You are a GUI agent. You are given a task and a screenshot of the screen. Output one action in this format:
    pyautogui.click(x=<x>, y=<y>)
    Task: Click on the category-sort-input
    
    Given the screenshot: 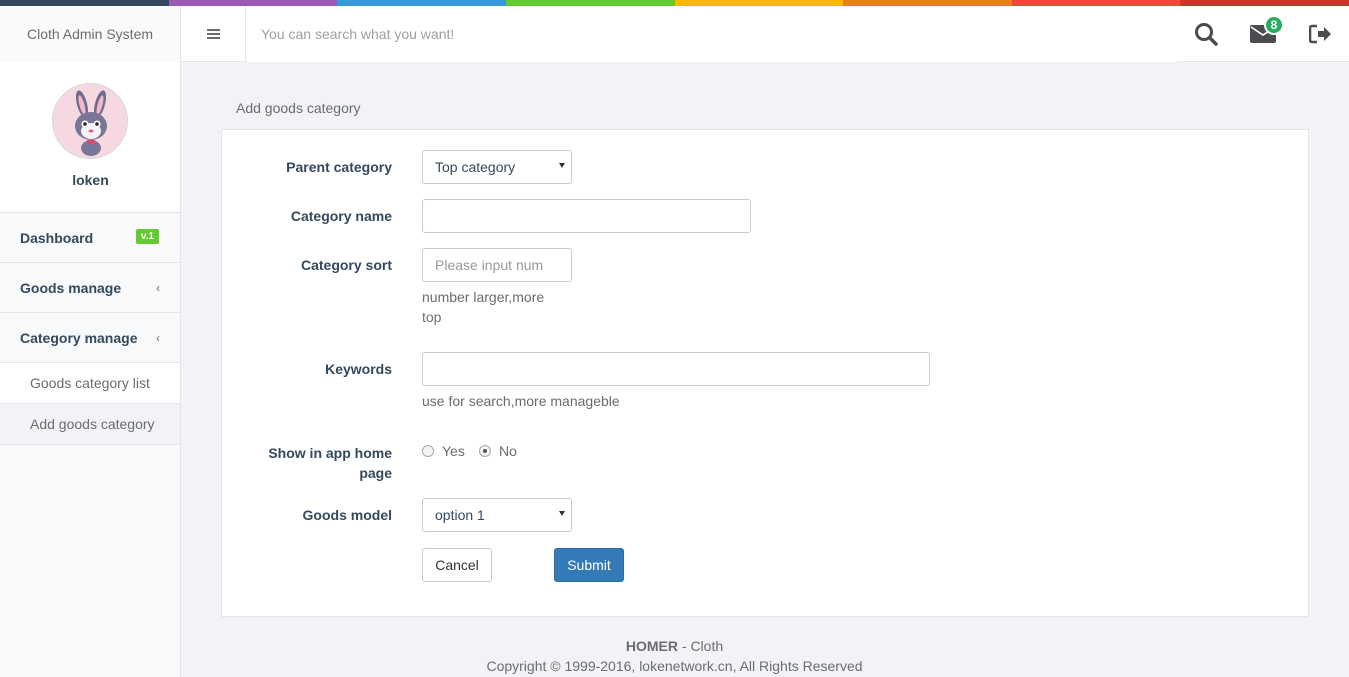 What is the action you would take?
    pyautogui.click(x=497, y=265)
    